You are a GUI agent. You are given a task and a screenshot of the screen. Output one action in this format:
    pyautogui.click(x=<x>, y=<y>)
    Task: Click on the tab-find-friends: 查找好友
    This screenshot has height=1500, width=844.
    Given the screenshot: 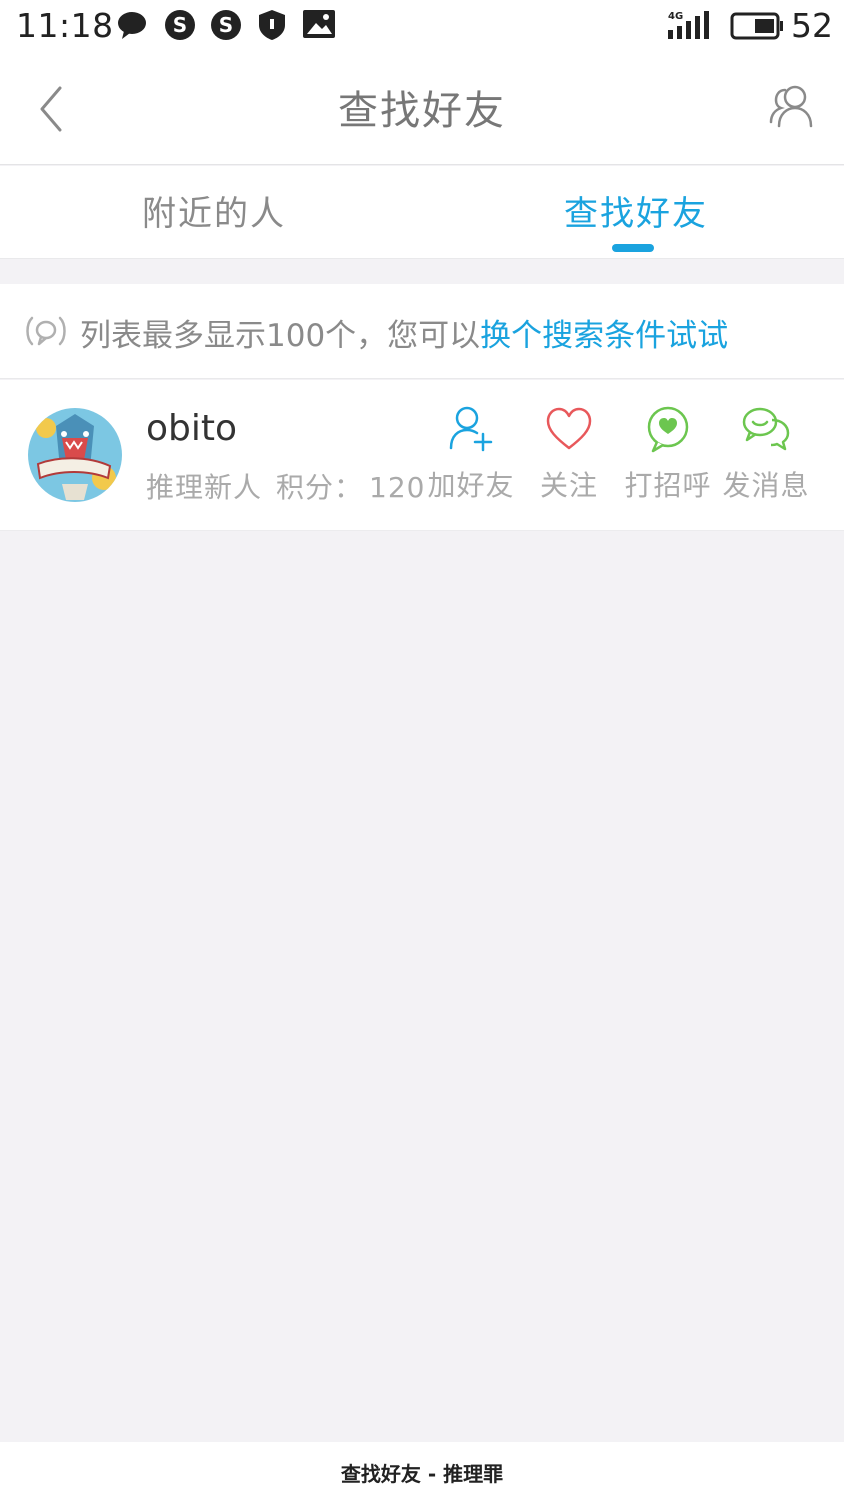 What is the action you would take?
    pyautogui.click(x=636, y=210)
    